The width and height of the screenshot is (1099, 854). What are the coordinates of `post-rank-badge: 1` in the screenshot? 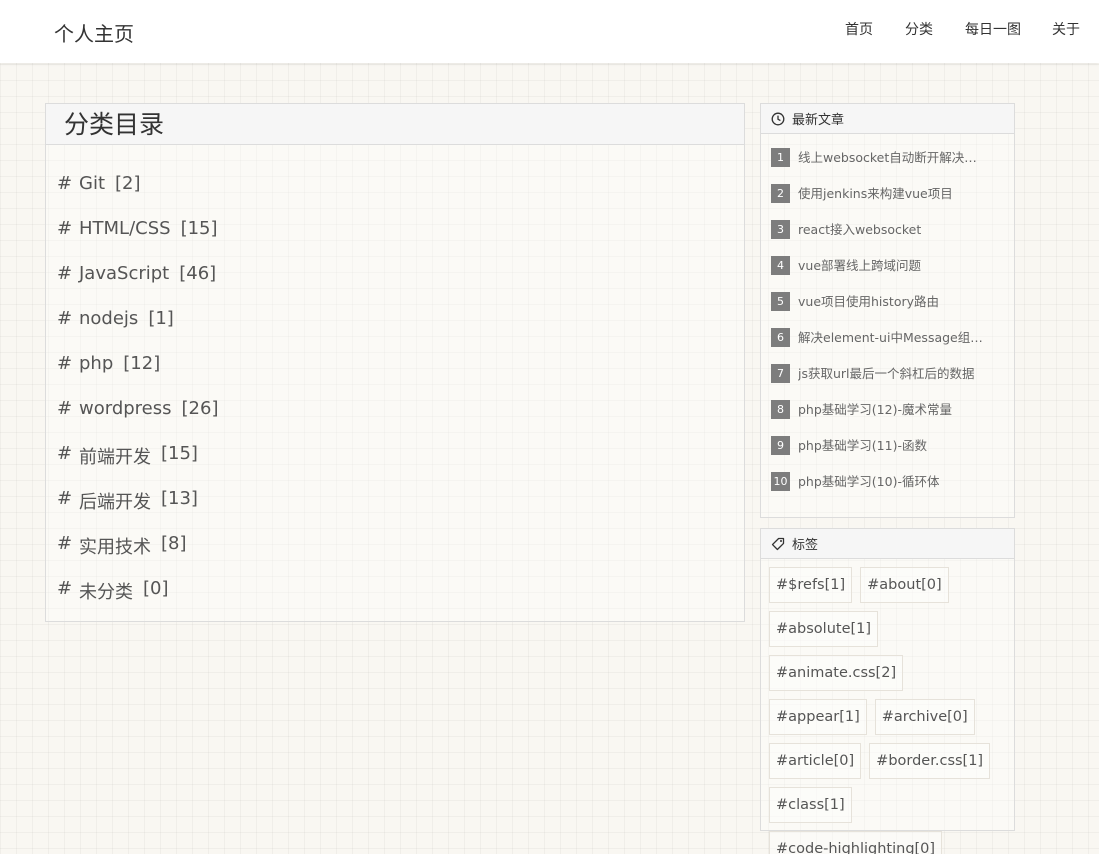 It's located at (780, 157).